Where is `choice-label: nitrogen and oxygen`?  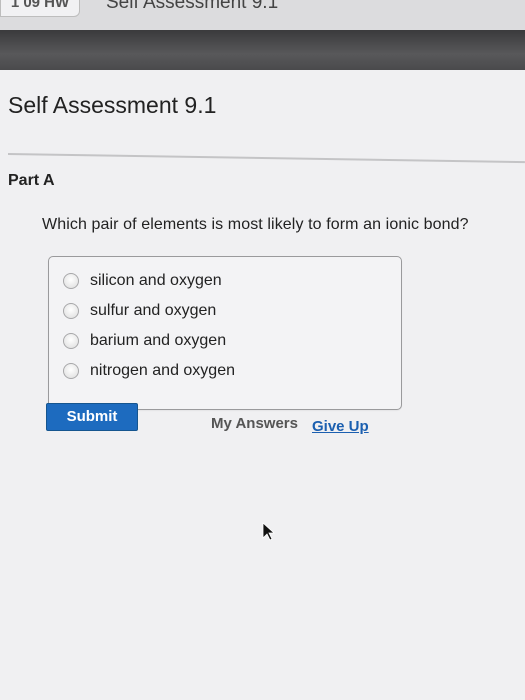 choice-label: nitrogen and oxygen is located at coordinates (162, 370).